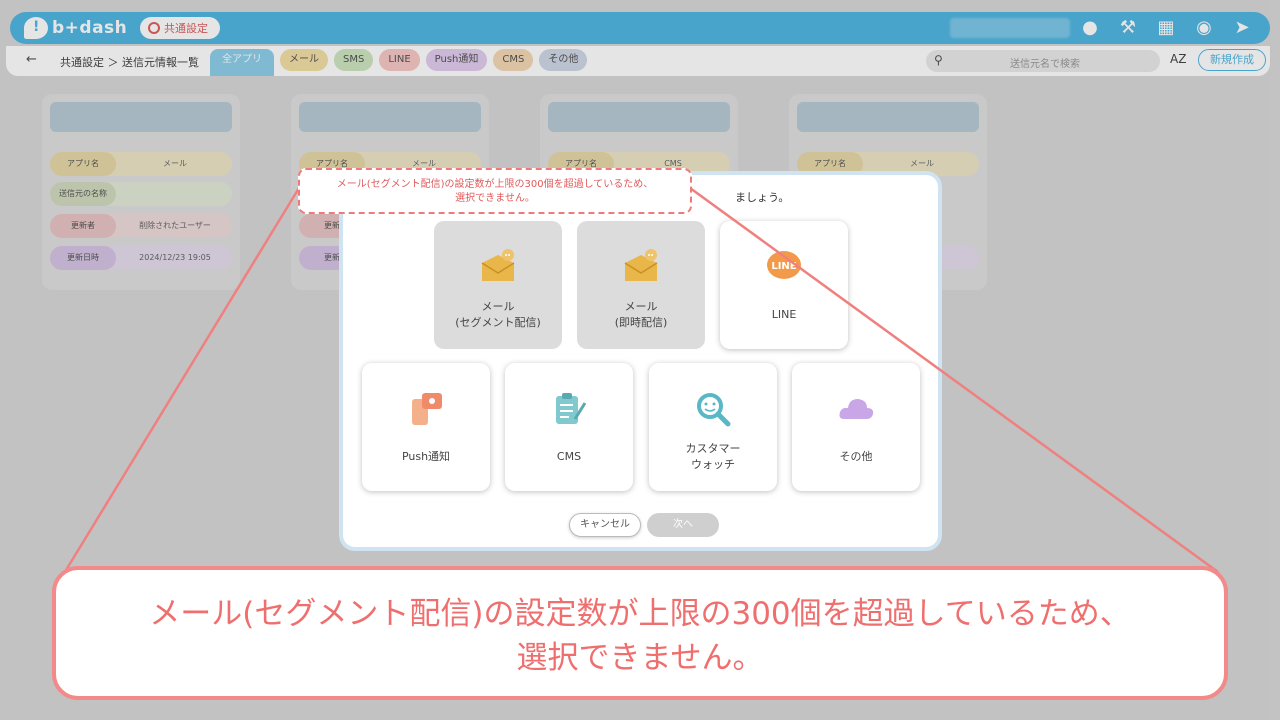 Image resolution: width=1280 pixels, height=720 pixels. Describe the element at coordinates (427, 409) in the screenshot. I see `push-notification-icon` at that location.